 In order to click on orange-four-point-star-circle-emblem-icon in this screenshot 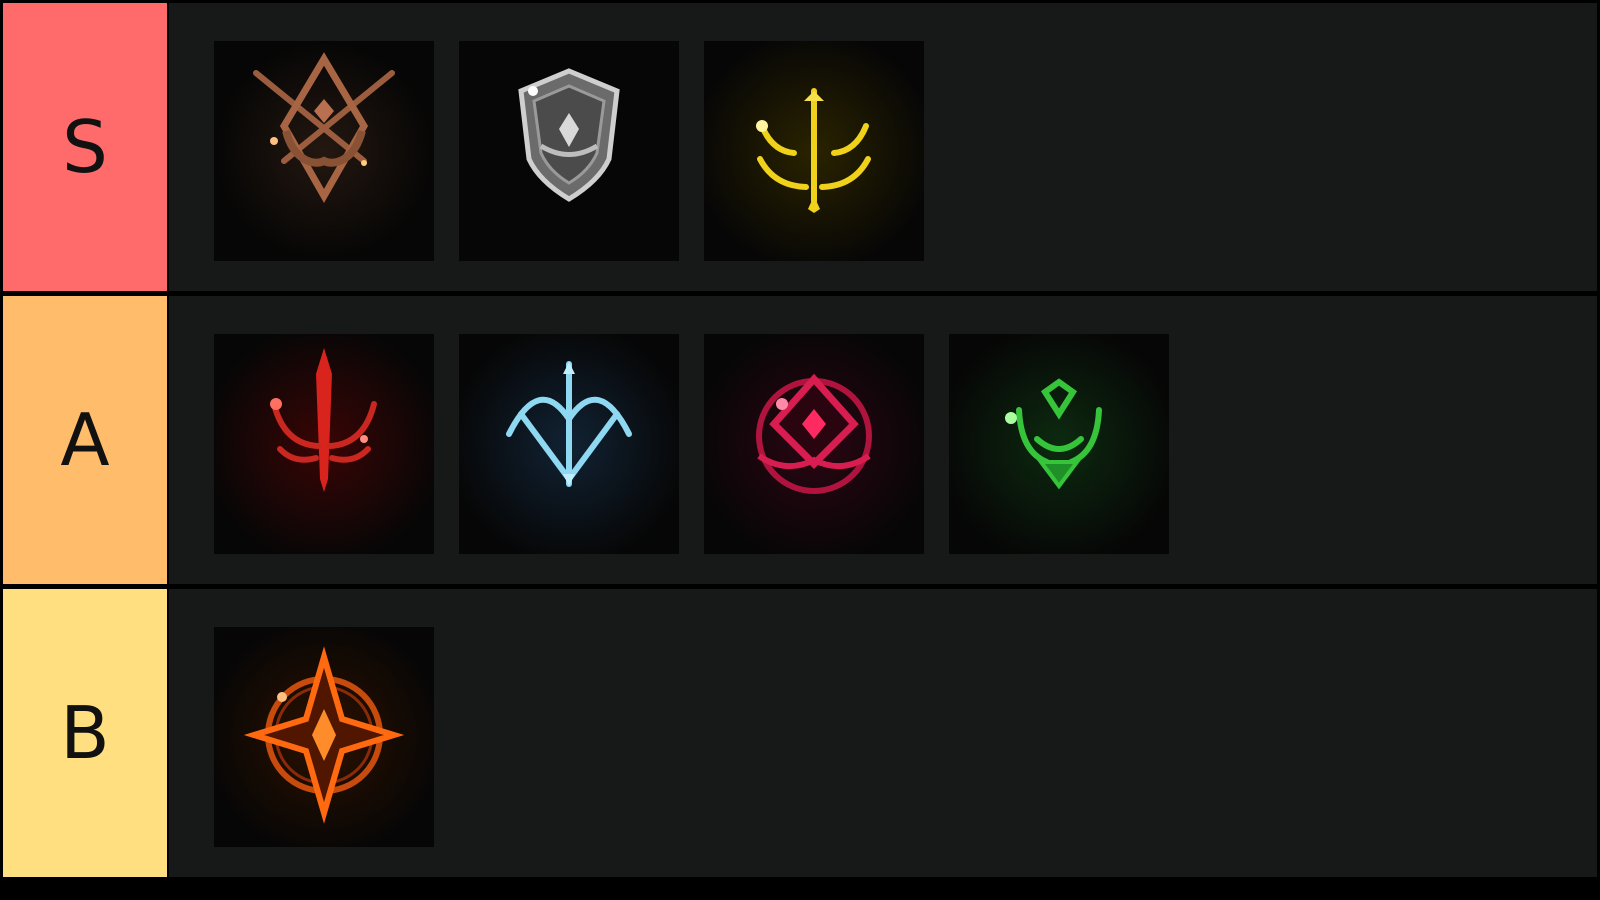, I will do `click(324, 737)`.